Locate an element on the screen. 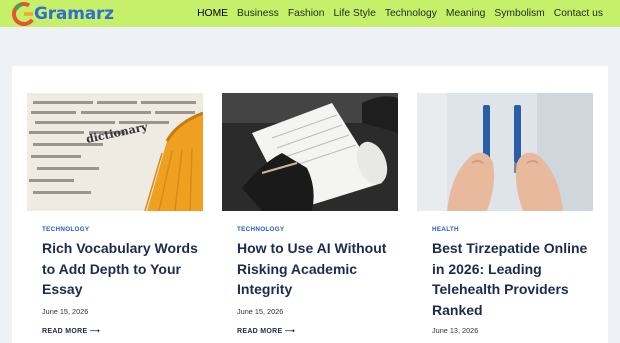  site-logo: Gramarz is located at coordinates (63, 14).